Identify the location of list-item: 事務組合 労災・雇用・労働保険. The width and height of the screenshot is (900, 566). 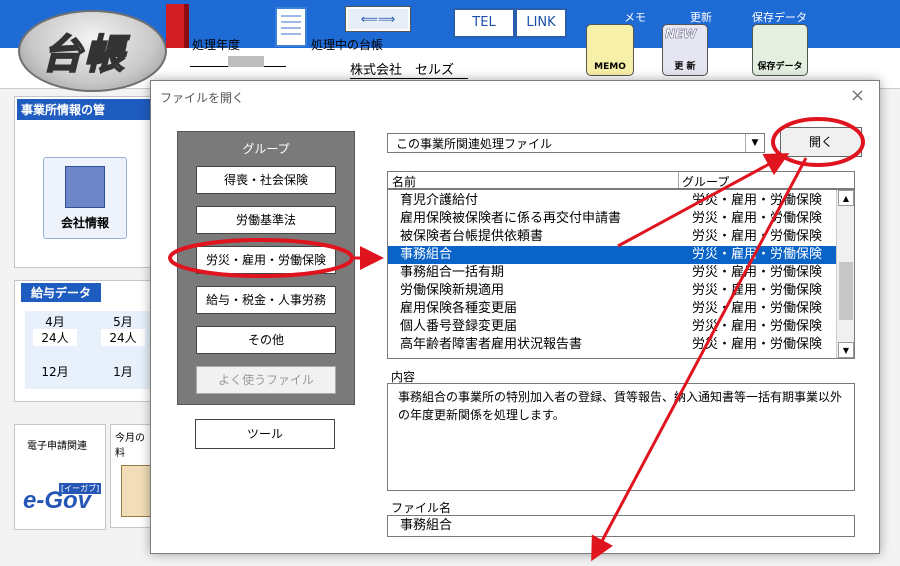
(612, 255).